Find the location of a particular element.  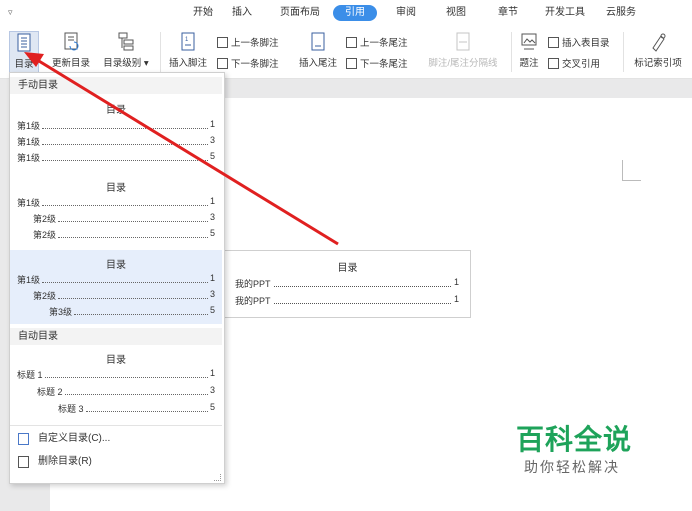

toc-level-button: 目录级别 ▾ is located at coordinates (126, 50).